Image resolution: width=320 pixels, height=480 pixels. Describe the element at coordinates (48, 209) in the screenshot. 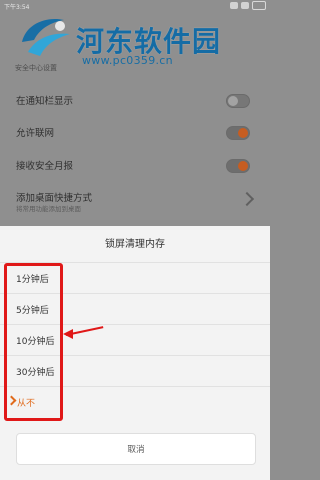

I see `setting-sub-label: 将常用功能添加到桌面` at that location.